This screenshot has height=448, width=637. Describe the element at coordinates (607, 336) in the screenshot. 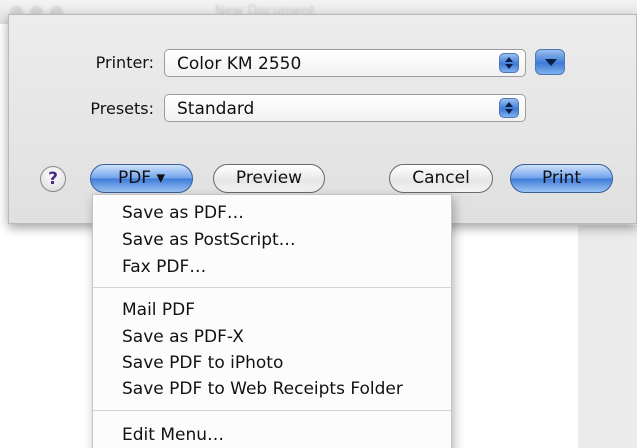

I see `background-side-panel` at that location.